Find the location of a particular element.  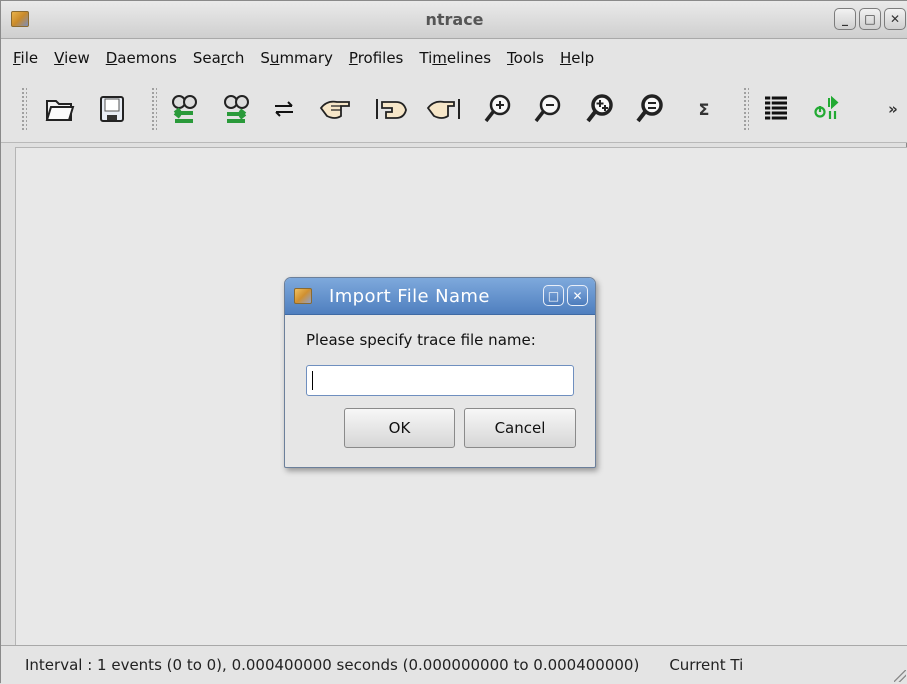

title-bar: ntrace _ □ ✕ is located at coordinates (454, 20).